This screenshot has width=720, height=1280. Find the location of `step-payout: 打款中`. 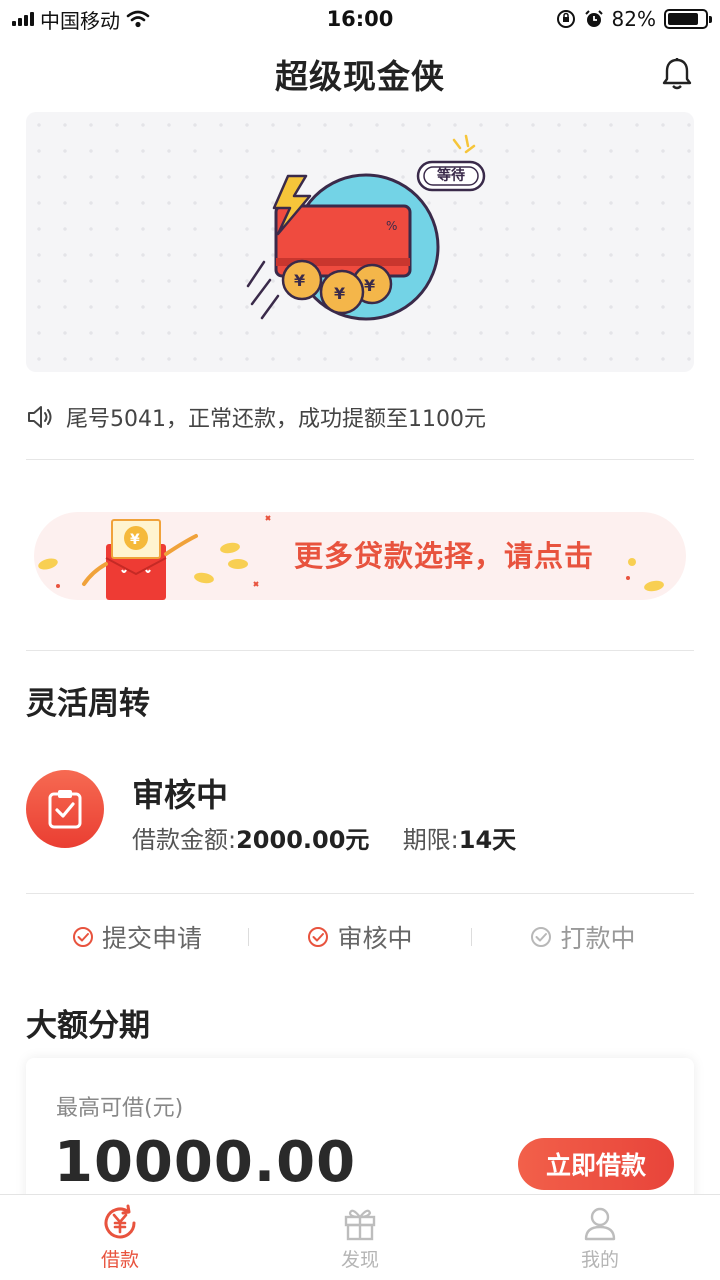

step-payout: 打款中 is located at coordinates (583, 937).